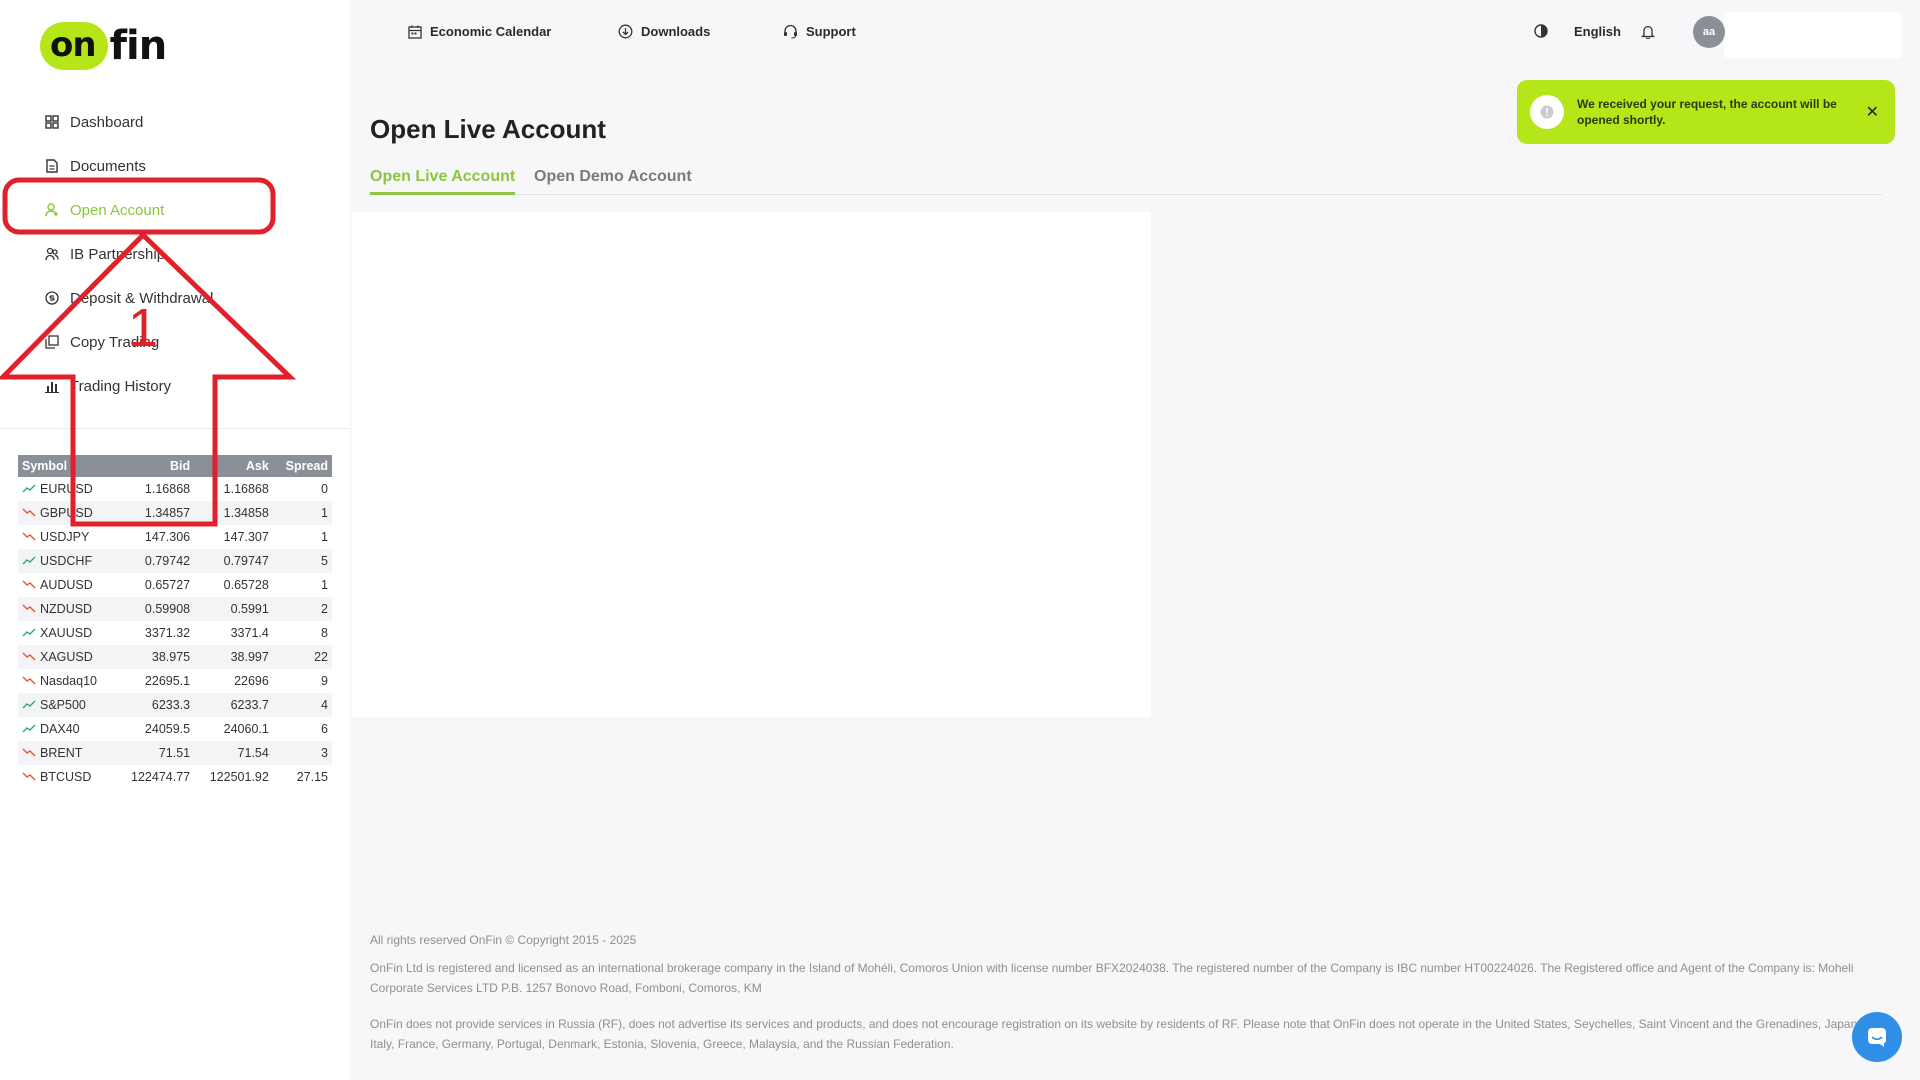 This screenshot has width=1920, height=1080. I want to click on quote-row: XAUUSD 3371.32 3371.4 8, so click(175, 633).